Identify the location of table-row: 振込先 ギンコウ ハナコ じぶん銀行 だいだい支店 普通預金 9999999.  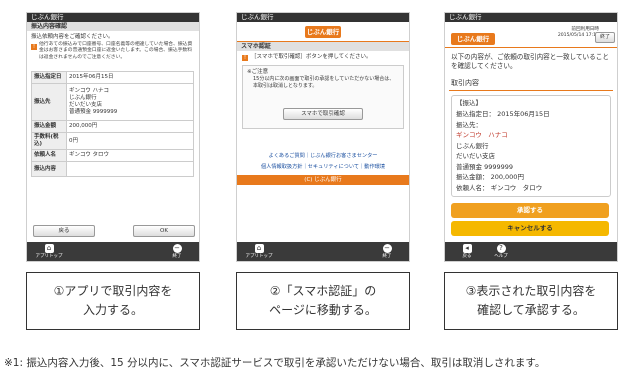
(112, 102).